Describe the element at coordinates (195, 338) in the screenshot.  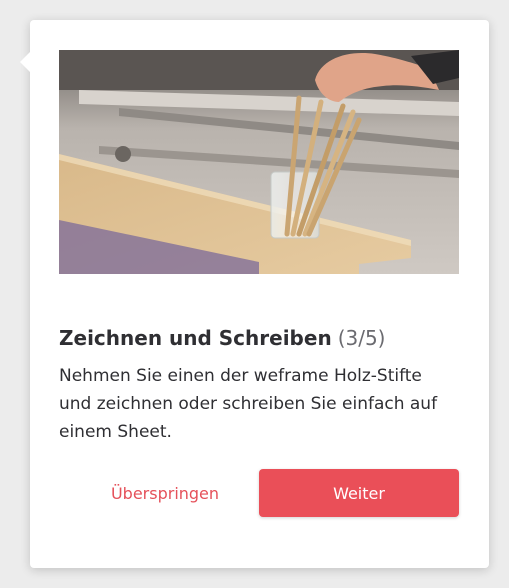
I see `title-text: Zeichnen und Schreiben` at that location.